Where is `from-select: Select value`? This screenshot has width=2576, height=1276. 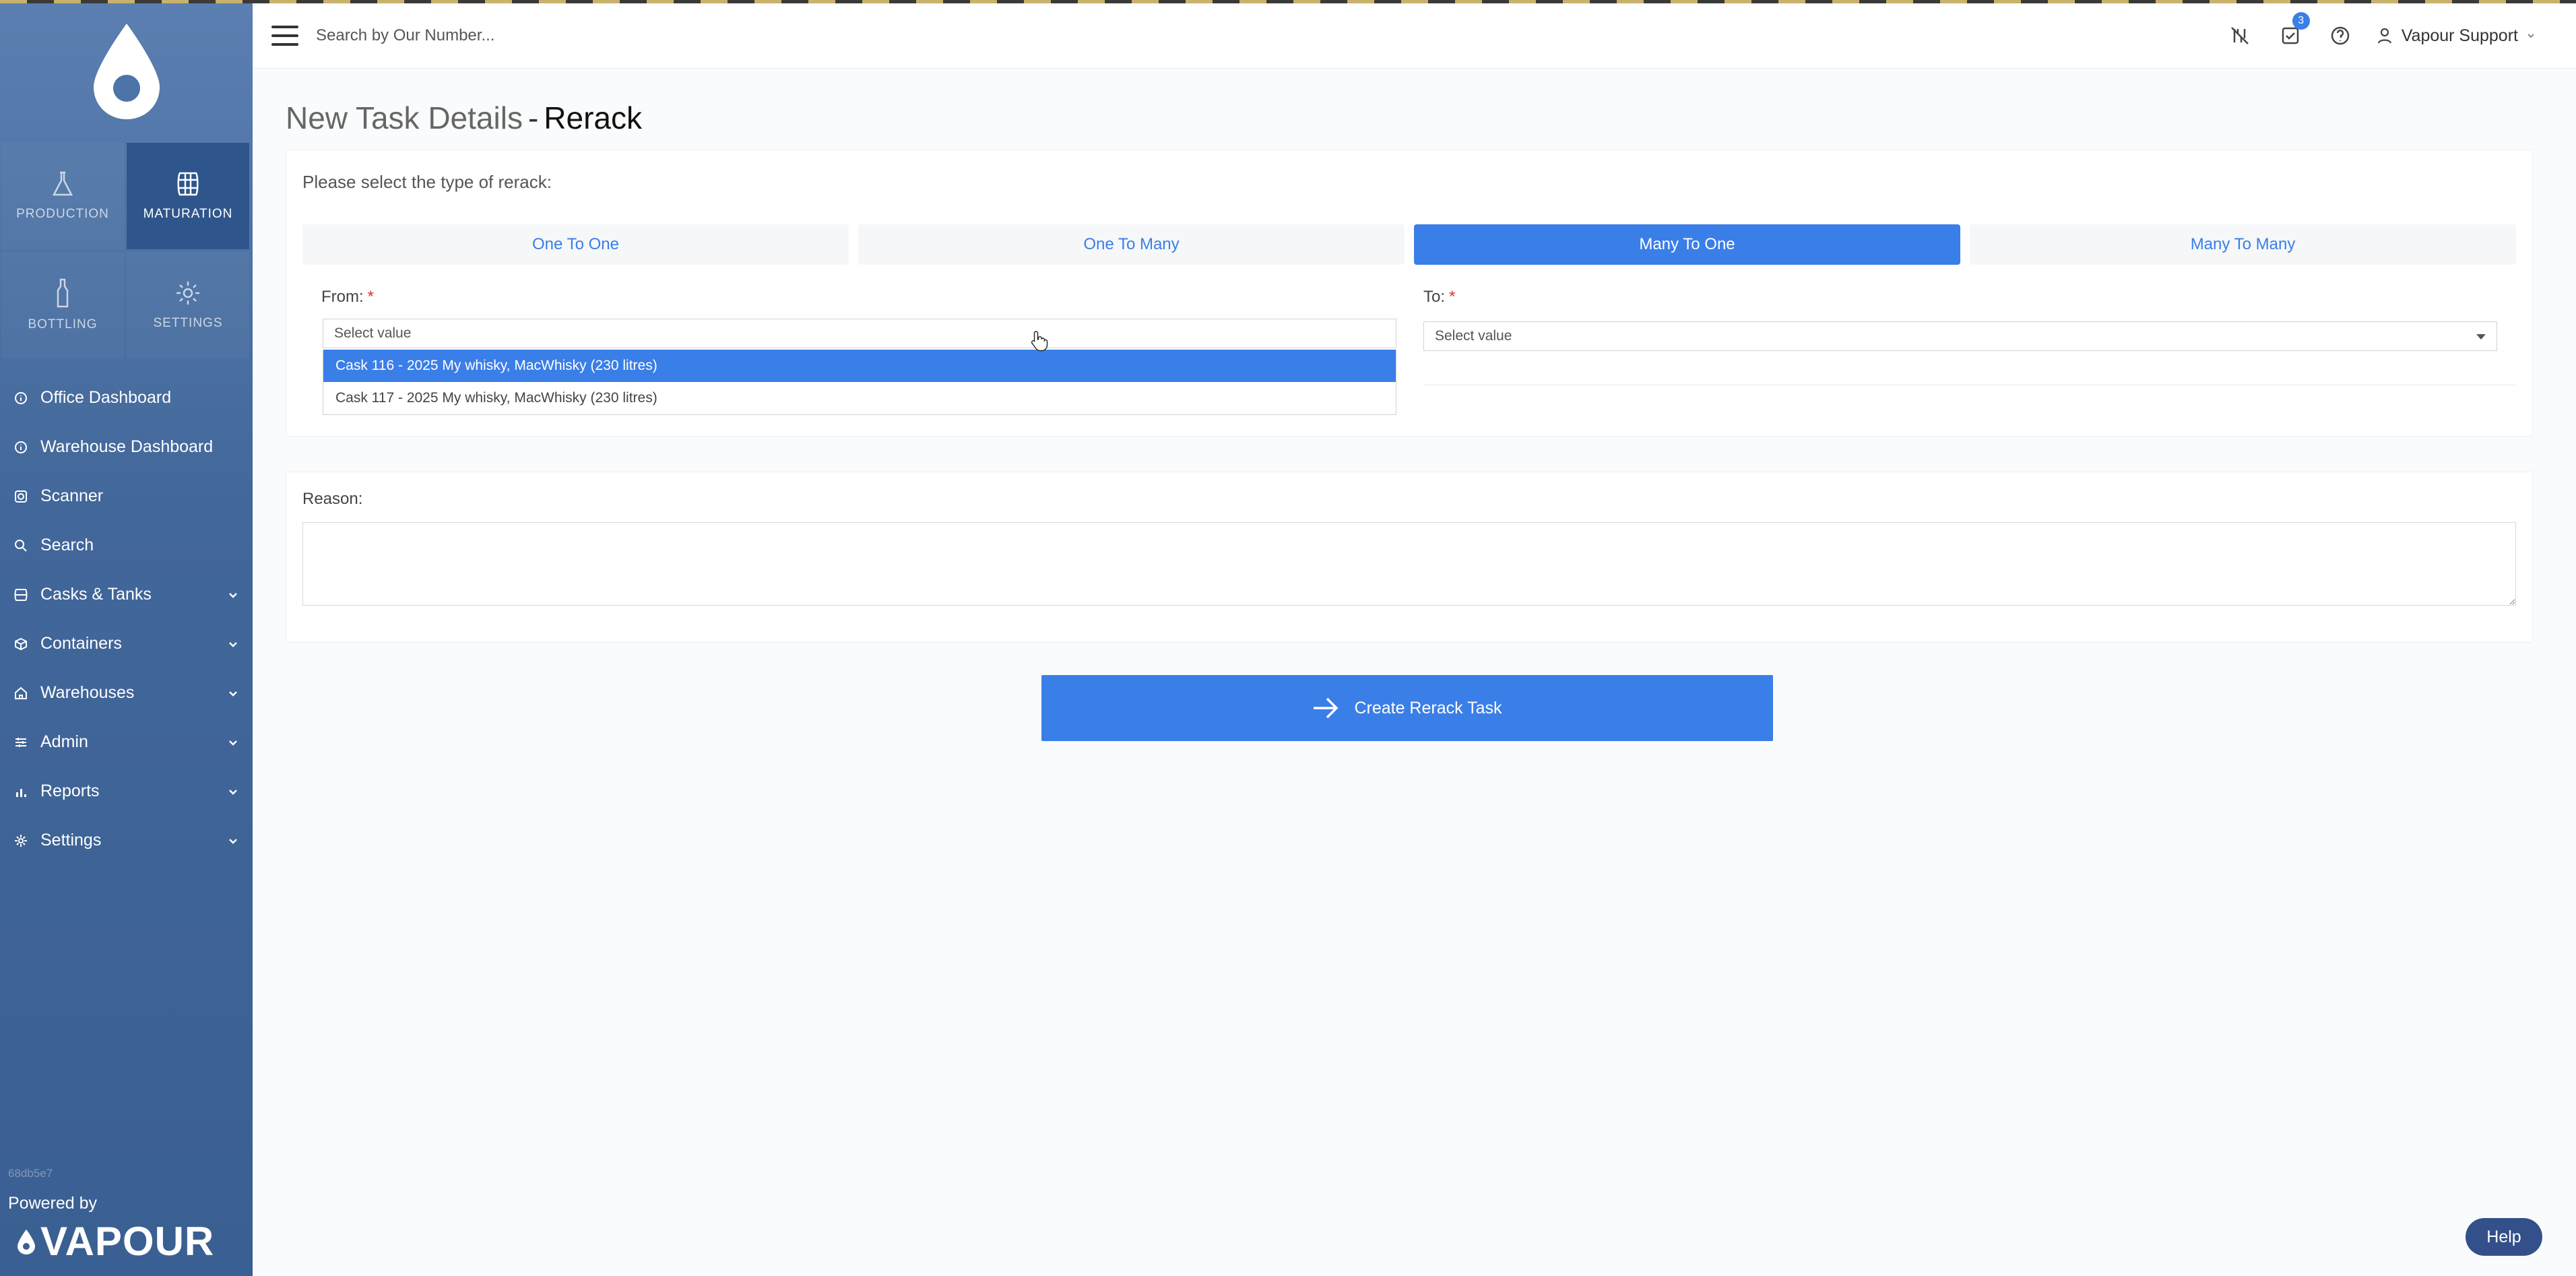 from-select: Select value is located at coordinates (860, 333).